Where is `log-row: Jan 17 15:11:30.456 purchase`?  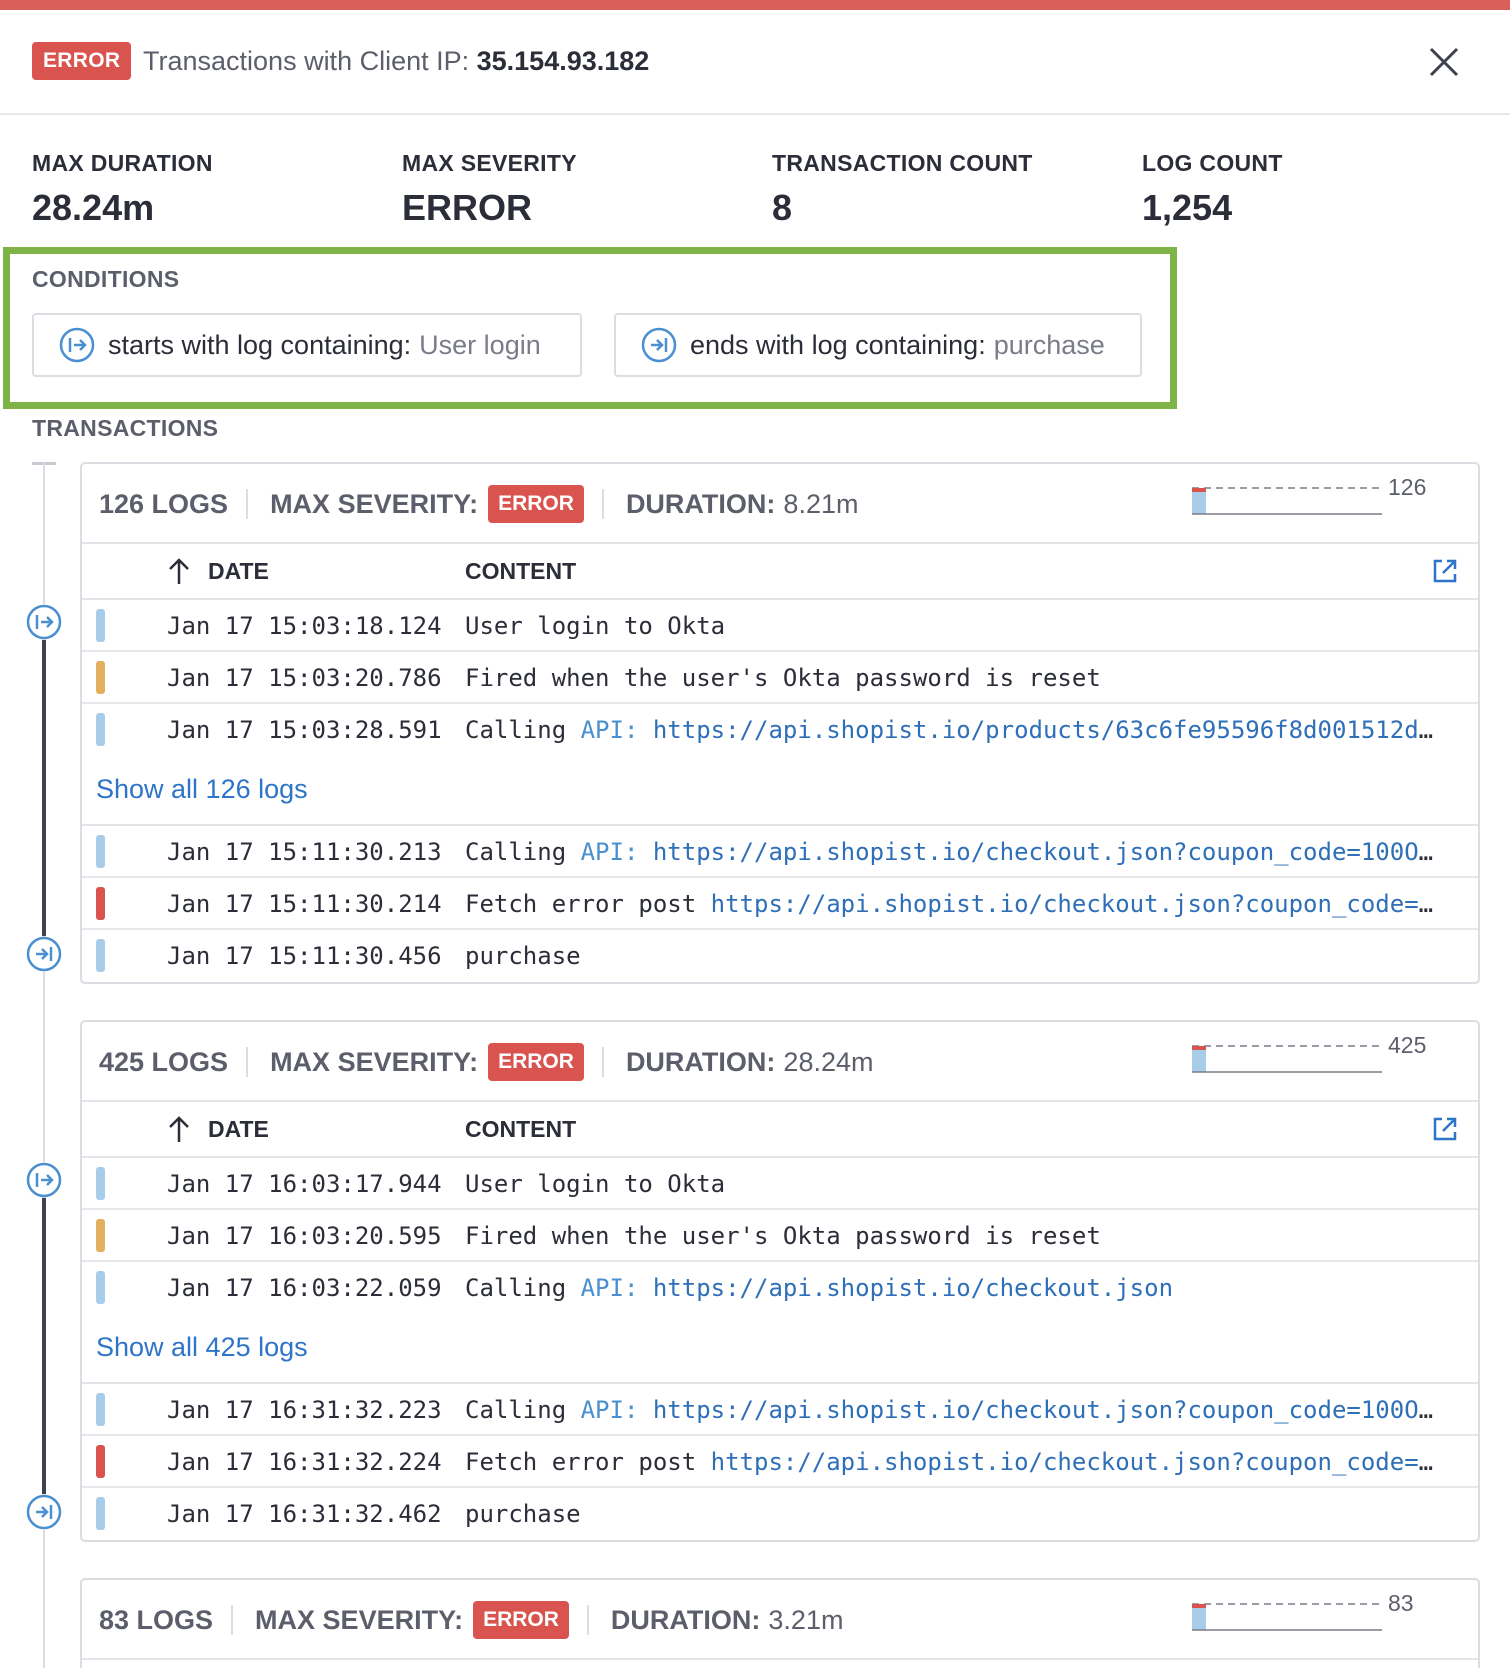
log-row: Jan 17 15:11:30.456 purchase is located at coordinates (780, 956).